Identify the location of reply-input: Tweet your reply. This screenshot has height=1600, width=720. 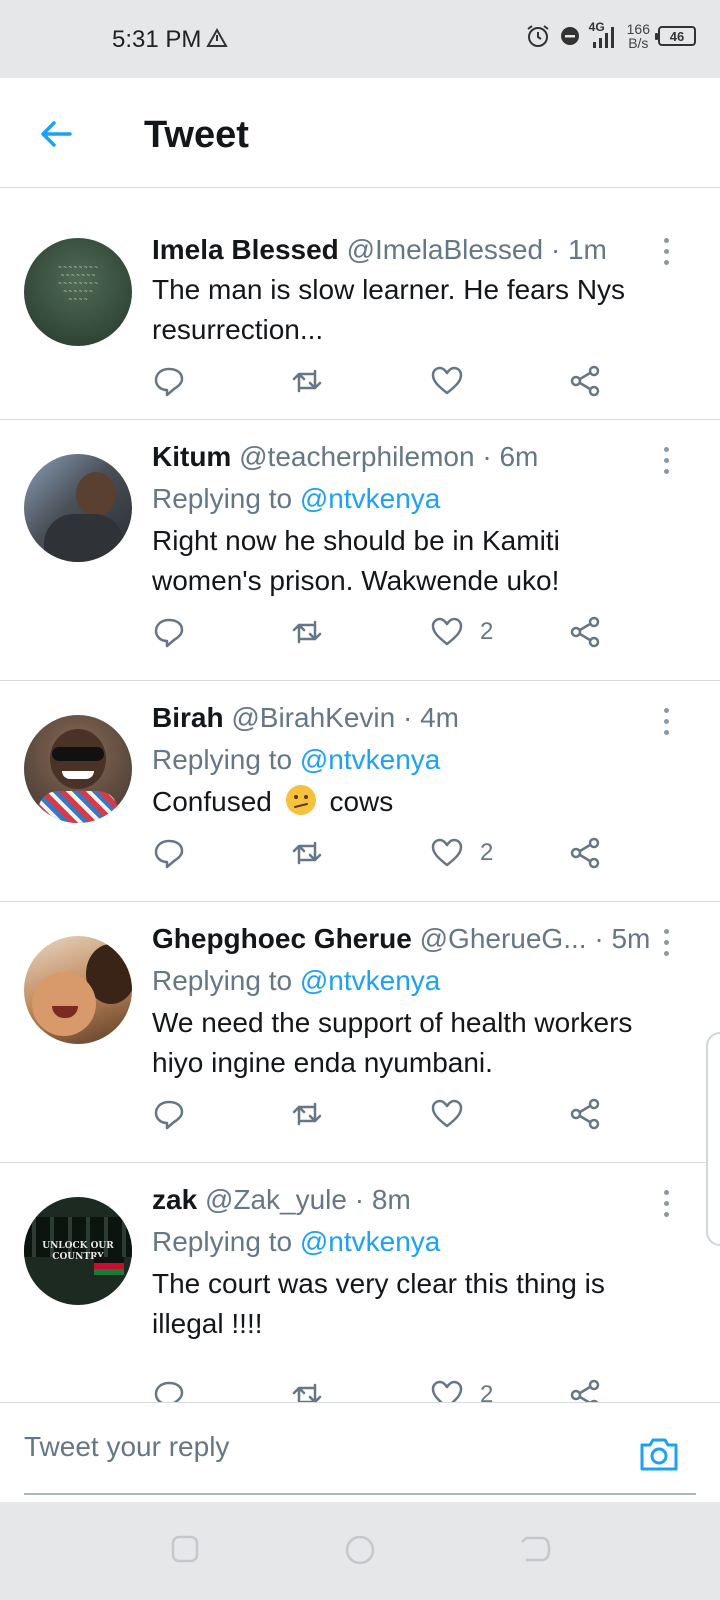
(126, 1447).